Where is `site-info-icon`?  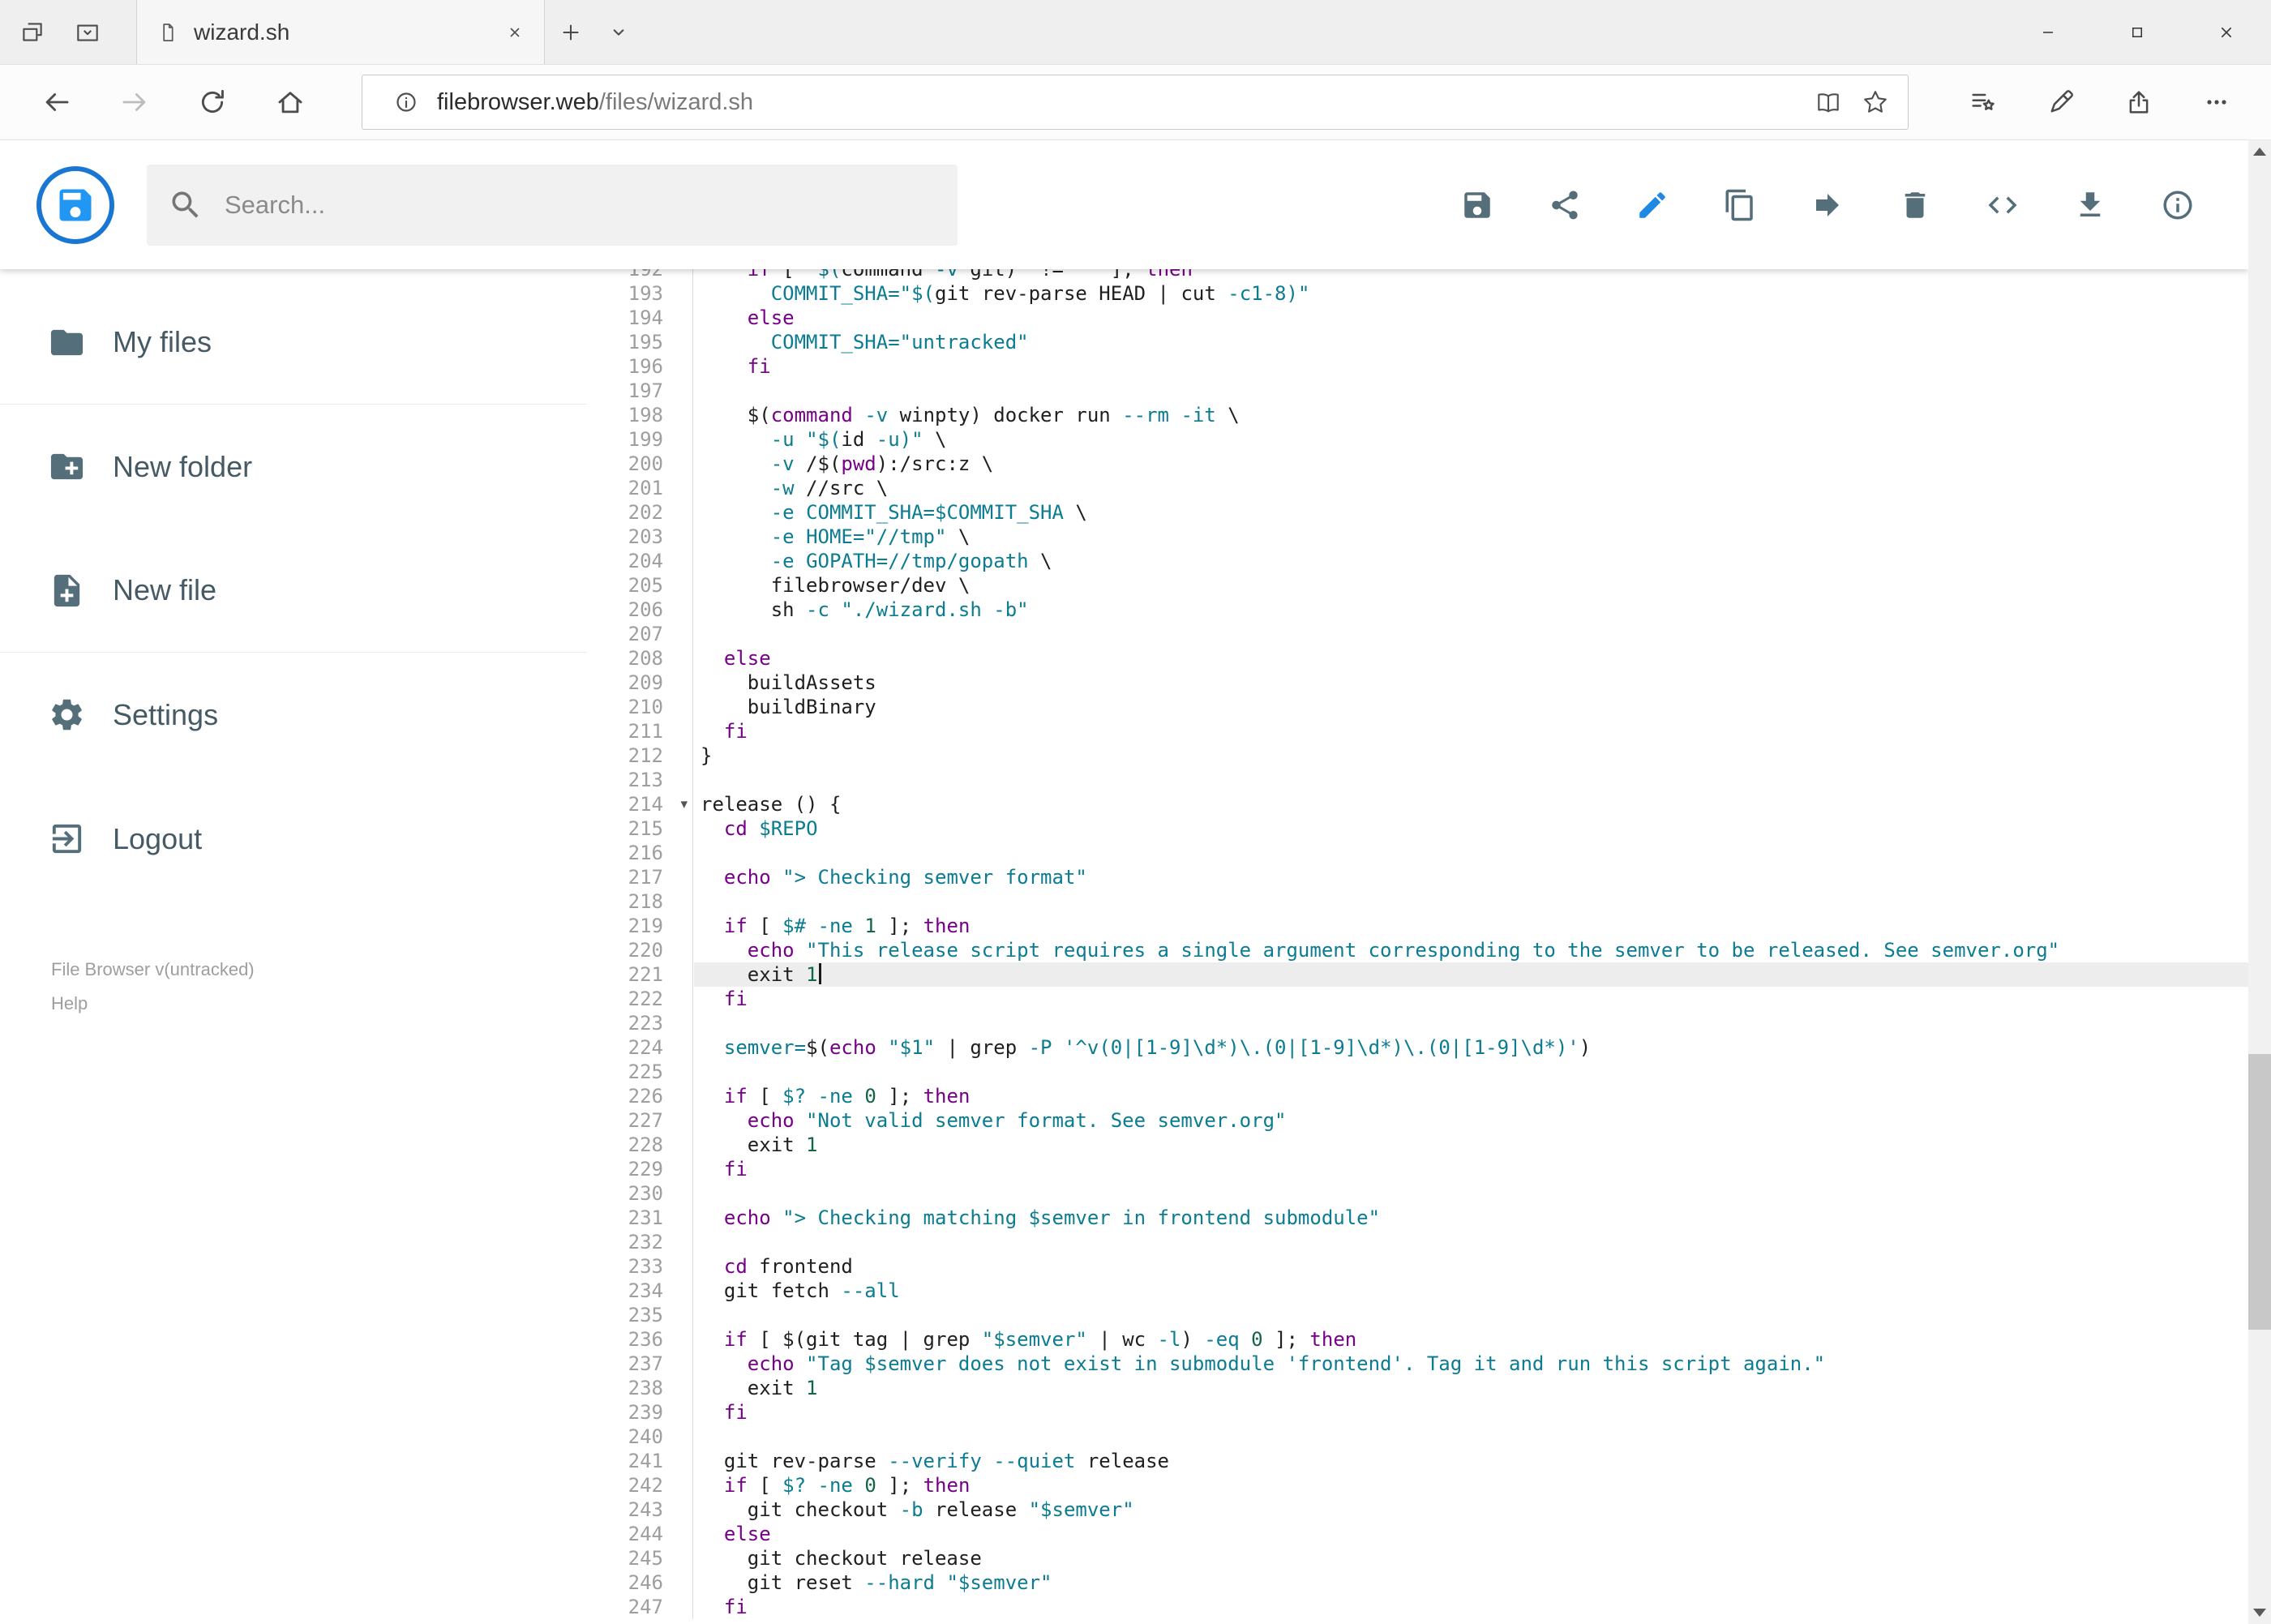 site-info-icon is located at coordinates (407, 102).